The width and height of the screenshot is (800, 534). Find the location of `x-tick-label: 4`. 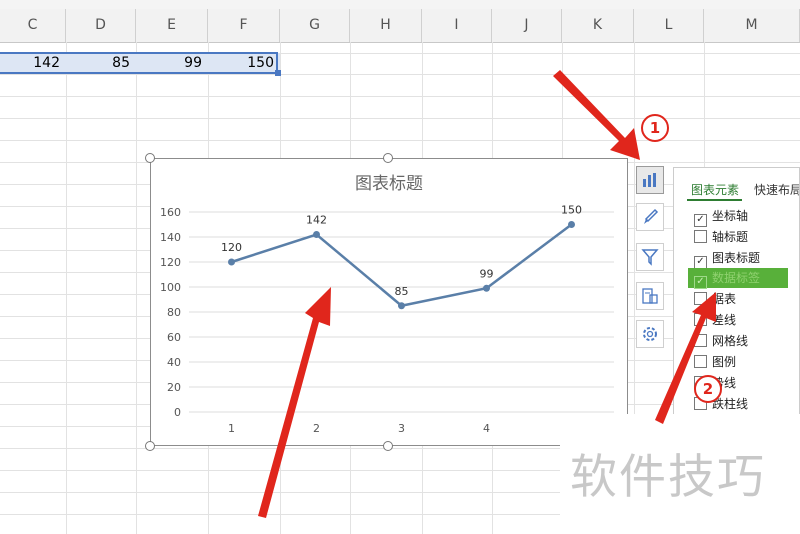

x-tick-label: 4 is located at coordinates (486, 428).